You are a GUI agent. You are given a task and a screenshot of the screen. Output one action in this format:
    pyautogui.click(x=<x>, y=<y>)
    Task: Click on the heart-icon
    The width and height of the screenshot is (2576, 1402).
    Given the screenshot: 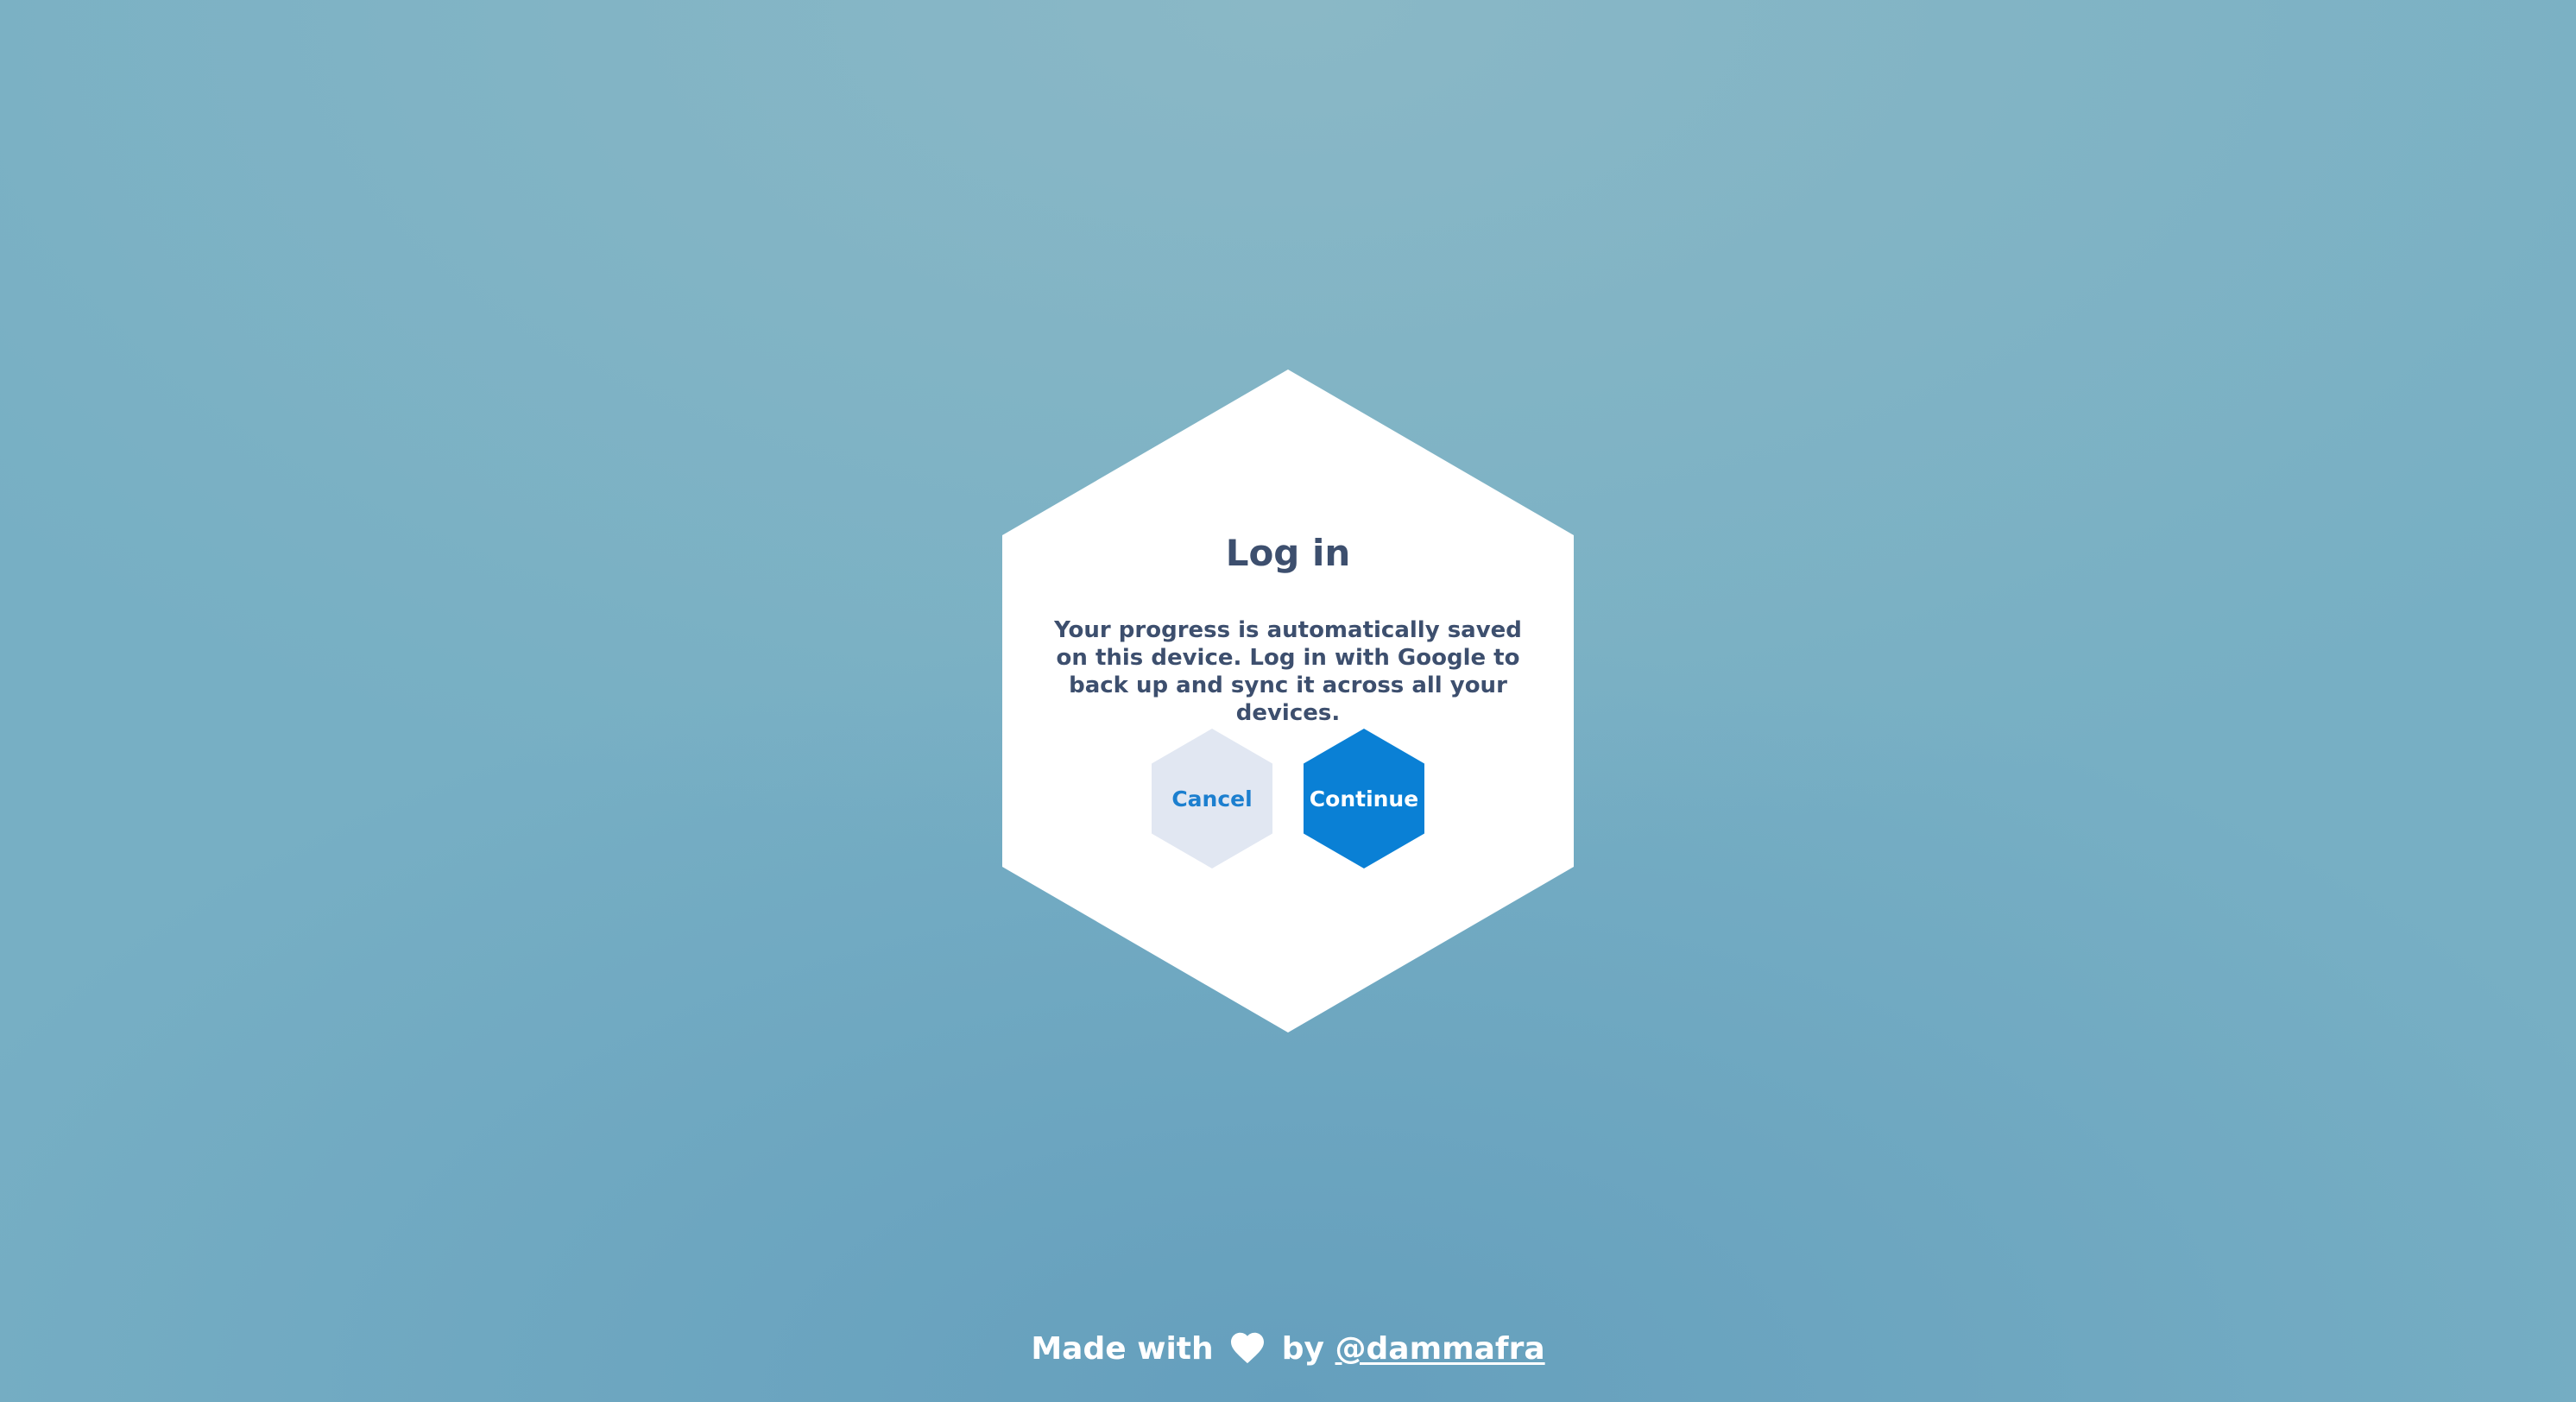 What is the action you would take?
    pyautogui.click(x=1248, y=1348)
    